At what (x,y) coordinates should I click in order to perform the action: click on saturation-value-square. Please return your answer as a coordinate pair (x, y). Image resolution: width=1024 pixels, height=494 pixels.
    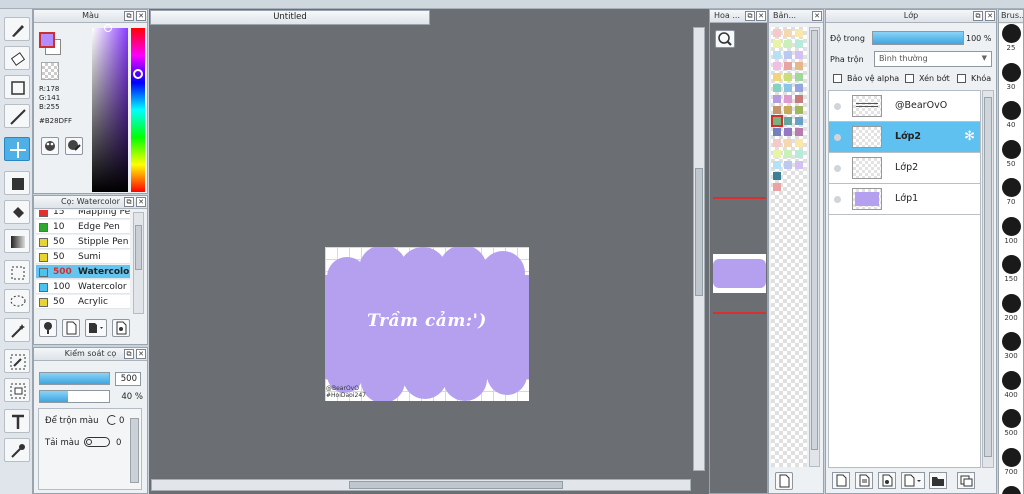
    Looking at the image, I should click on (110, 110).